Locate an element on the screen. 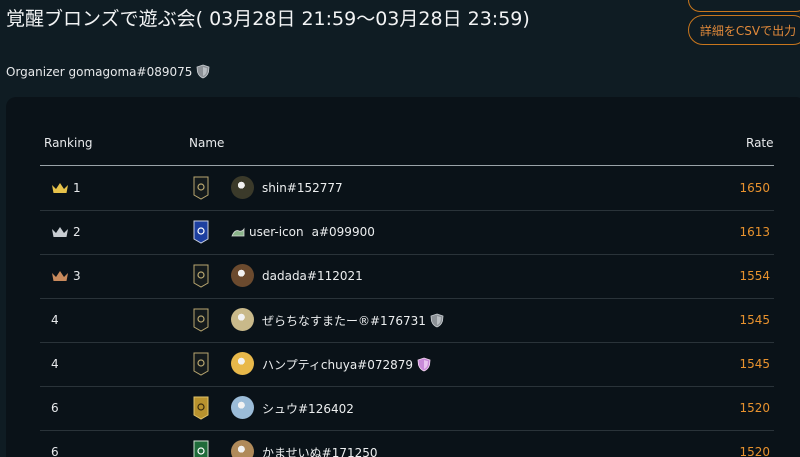 The height and width of the screenshot is (457, 800). player-name: ハンプティchuya#072879 is located at coordinates (346, 364).